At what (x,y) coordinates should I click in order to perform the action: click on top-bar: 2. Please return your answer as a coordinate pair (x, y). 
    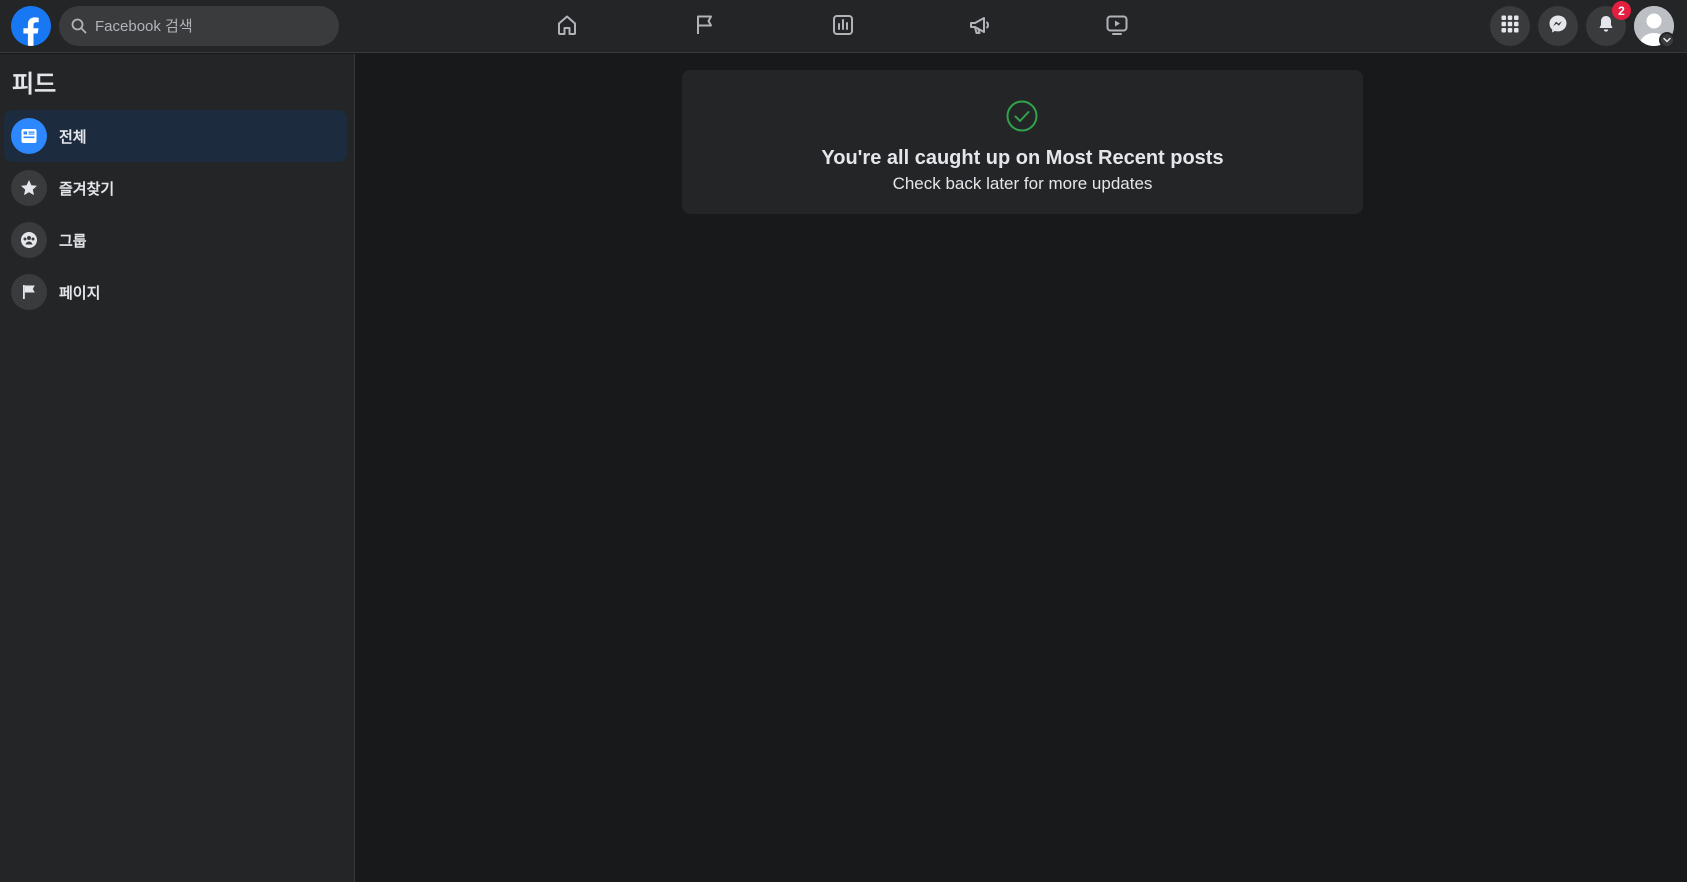
    Looking at the image, I should click on (843, 26).